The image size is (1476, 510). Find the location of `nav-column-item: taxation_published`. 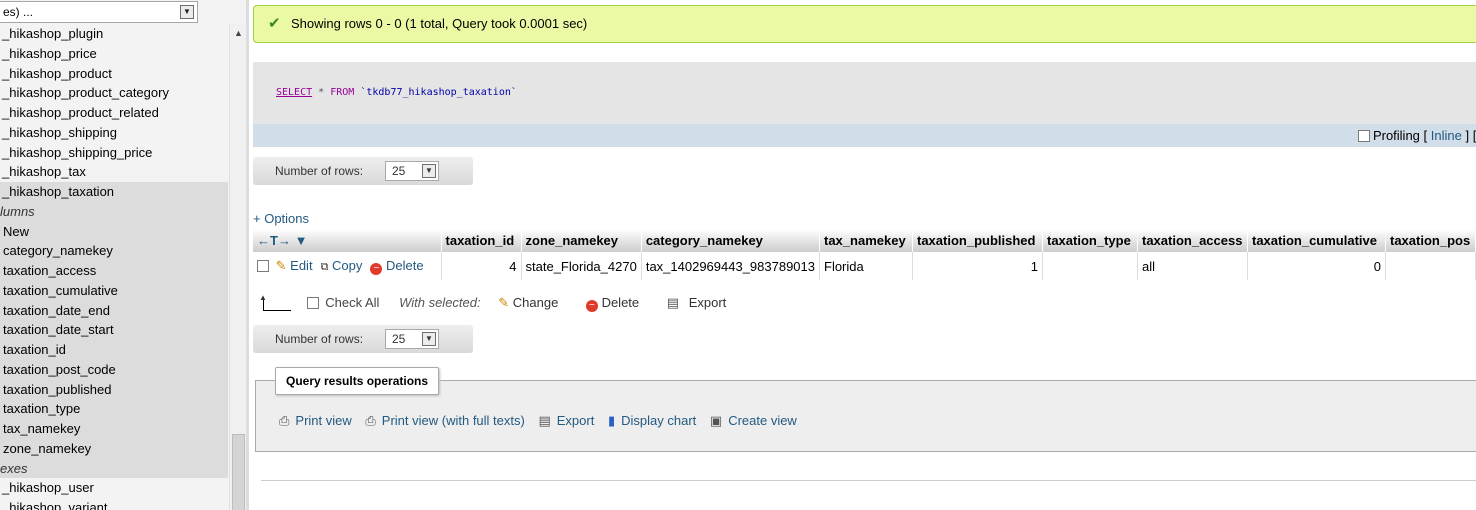

nav-column-item: taxation_published is located at coordinates (114, 389).